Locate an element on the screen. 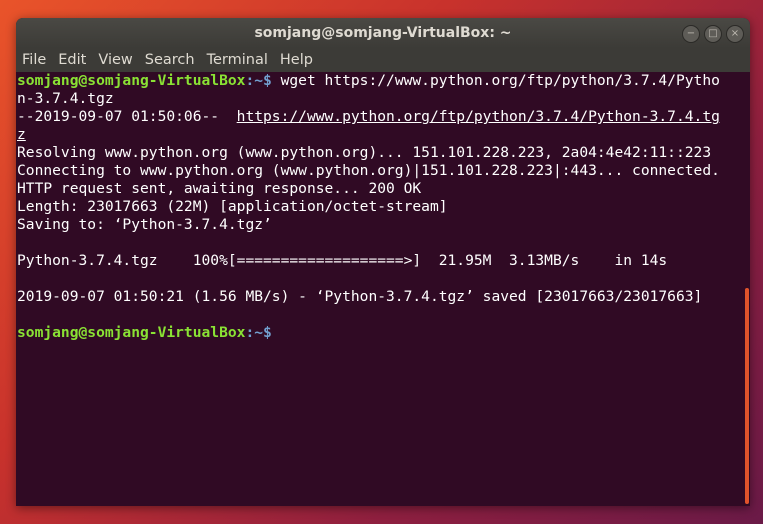  menu-edit: Edit is located at coordinates (72, 60).